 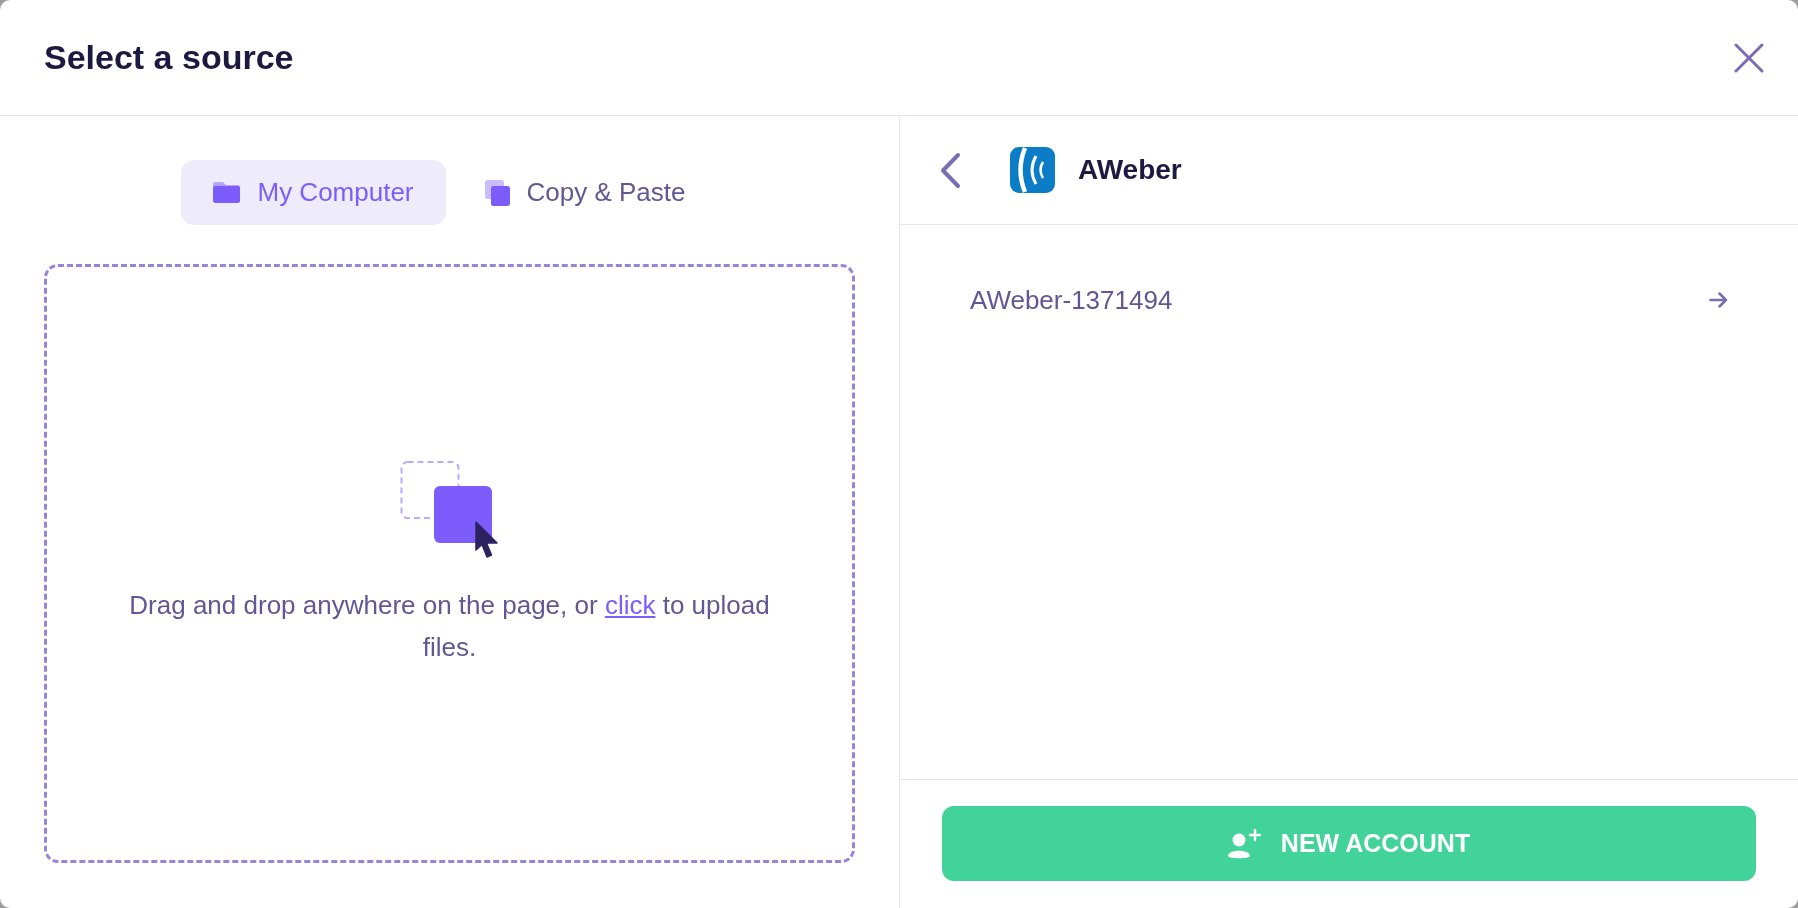 I want to click on folder-icon, so click(x=227, y=192).